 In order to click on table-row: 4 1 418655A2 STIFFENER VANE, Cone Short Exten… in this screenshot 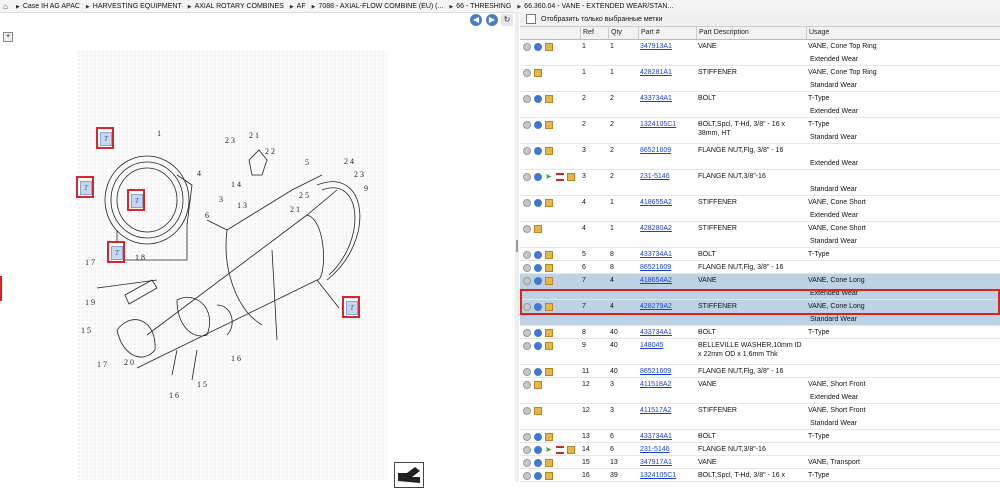, I will do `click(760, 209)`.